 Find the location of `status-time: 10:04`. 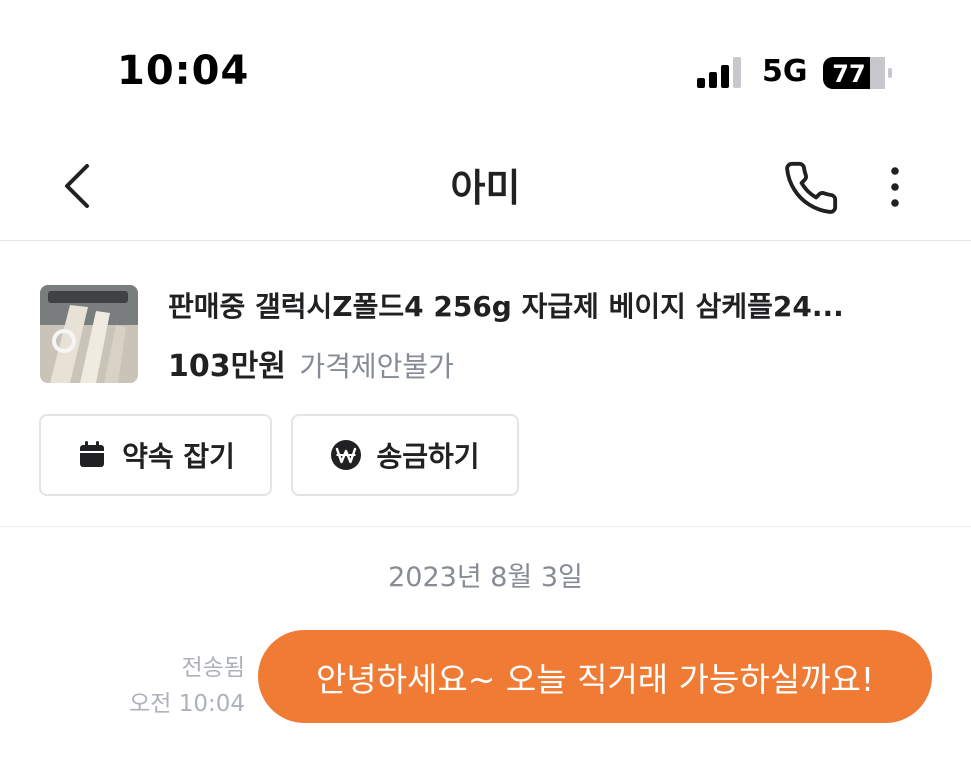

status-time: 10:04 is located at coordinates (183, 71).